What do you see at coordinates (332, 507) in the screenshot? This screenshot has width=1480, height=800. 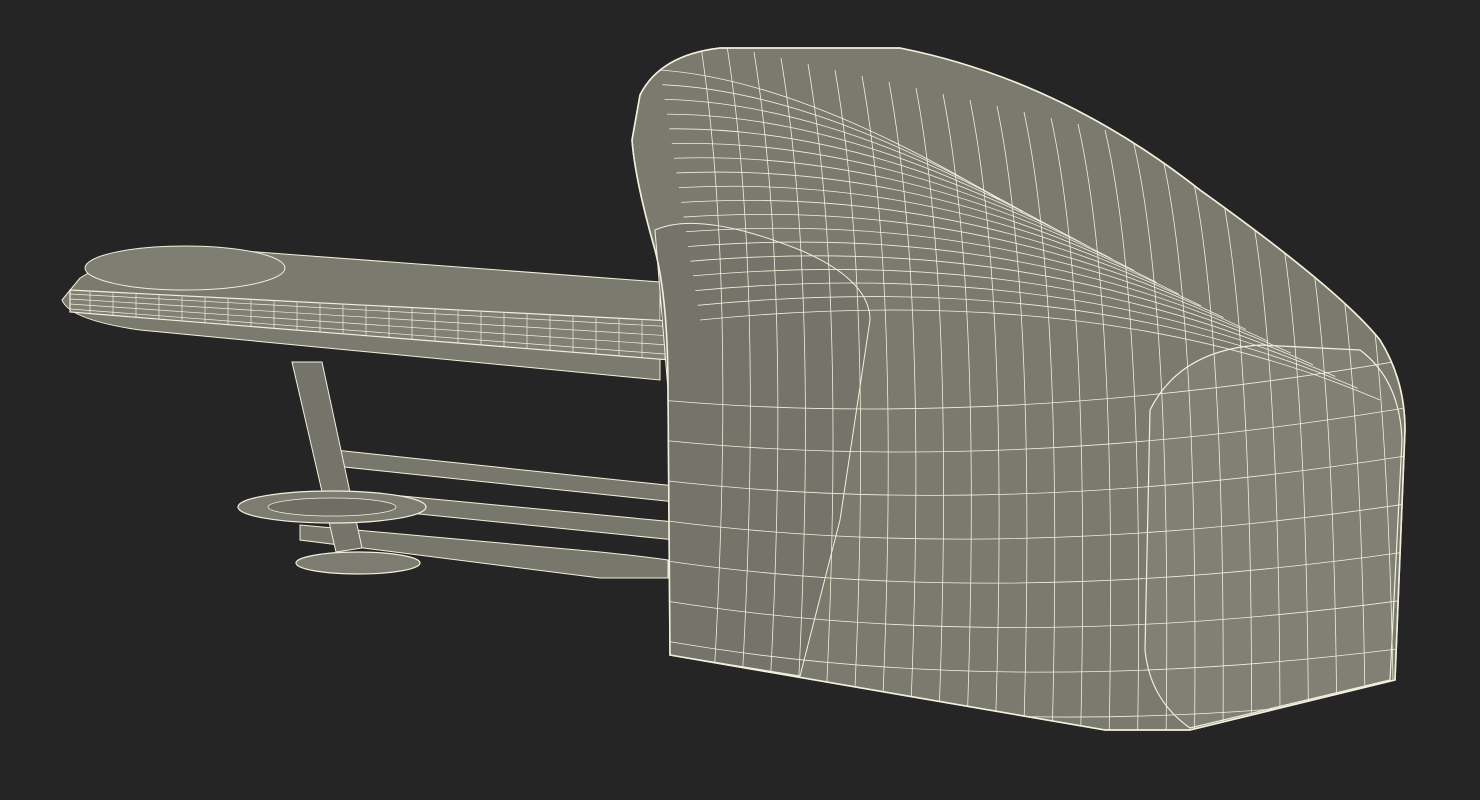 I see `base-ring-inner` at bounding box center [332, 507].